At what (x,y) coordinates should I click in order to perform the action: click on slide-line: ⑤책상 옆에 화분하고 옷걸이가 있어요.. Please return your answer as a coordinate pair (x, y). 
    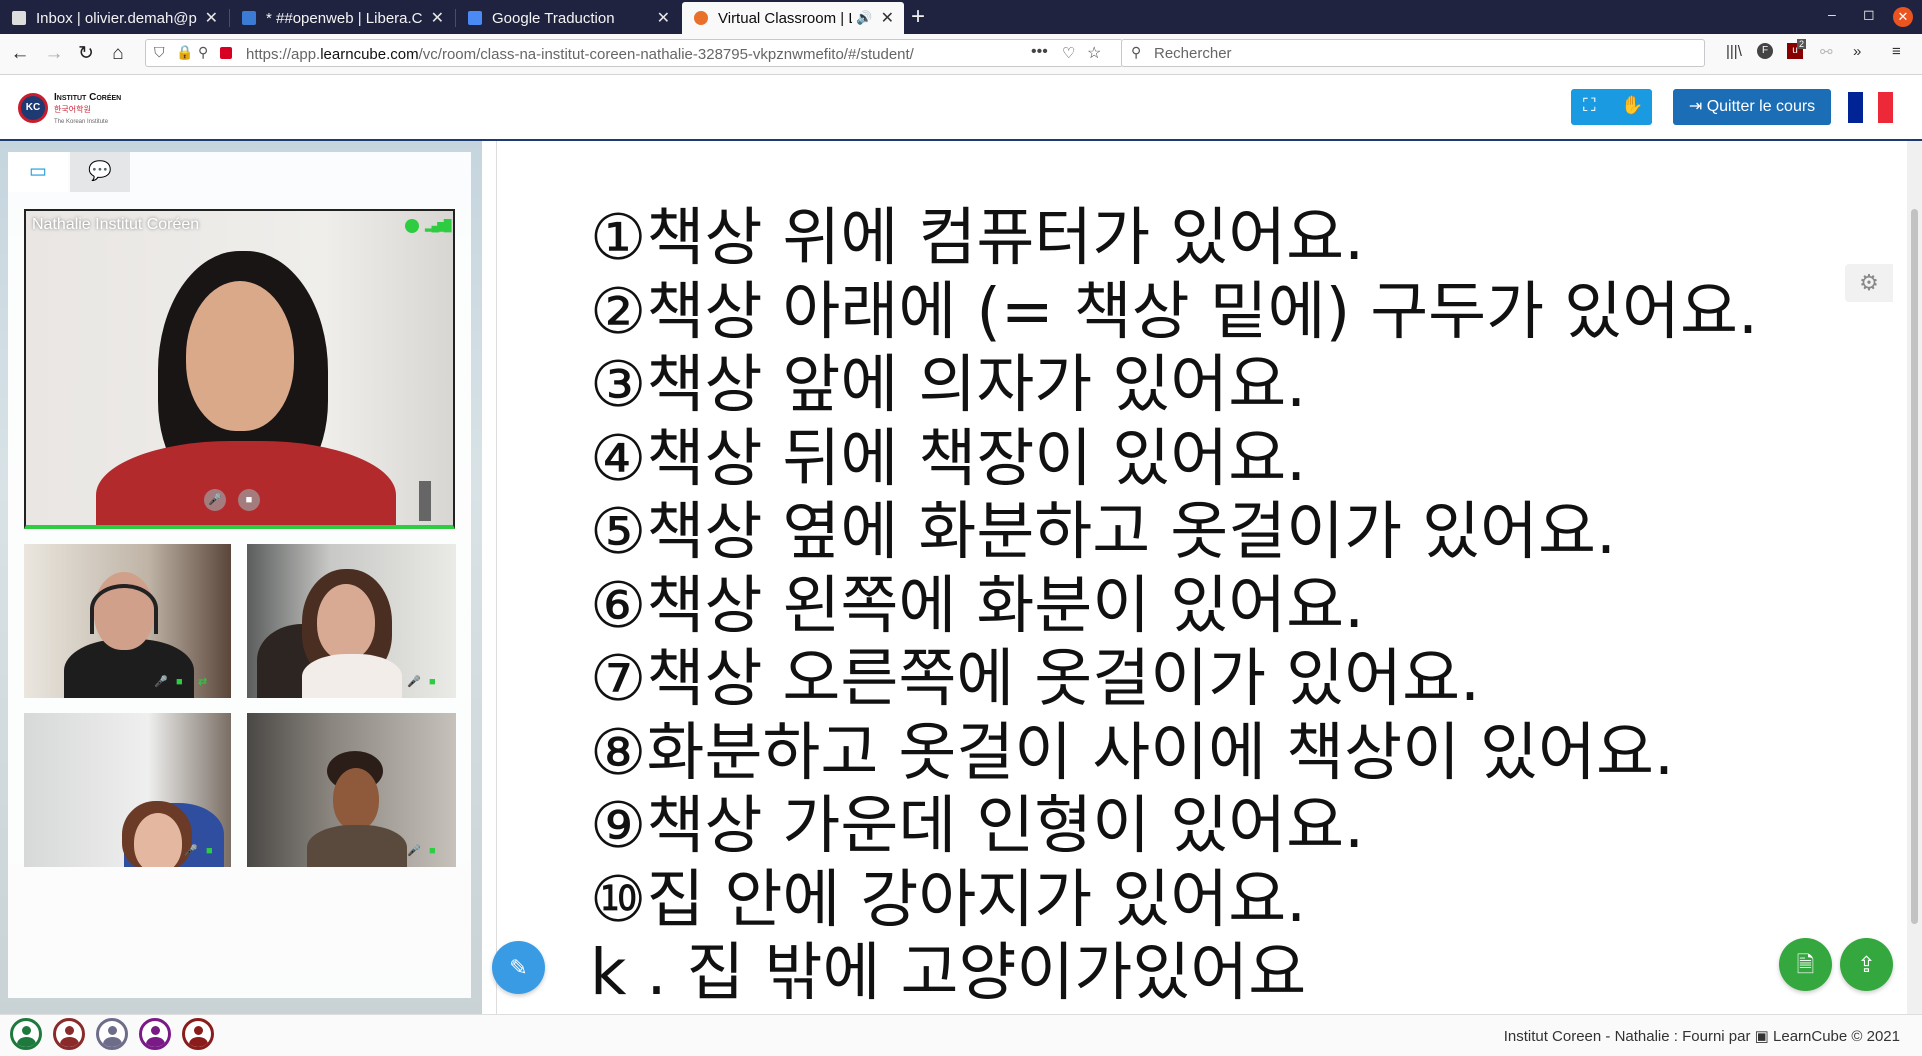
    Looking at the image, I should click on (1103, 531).